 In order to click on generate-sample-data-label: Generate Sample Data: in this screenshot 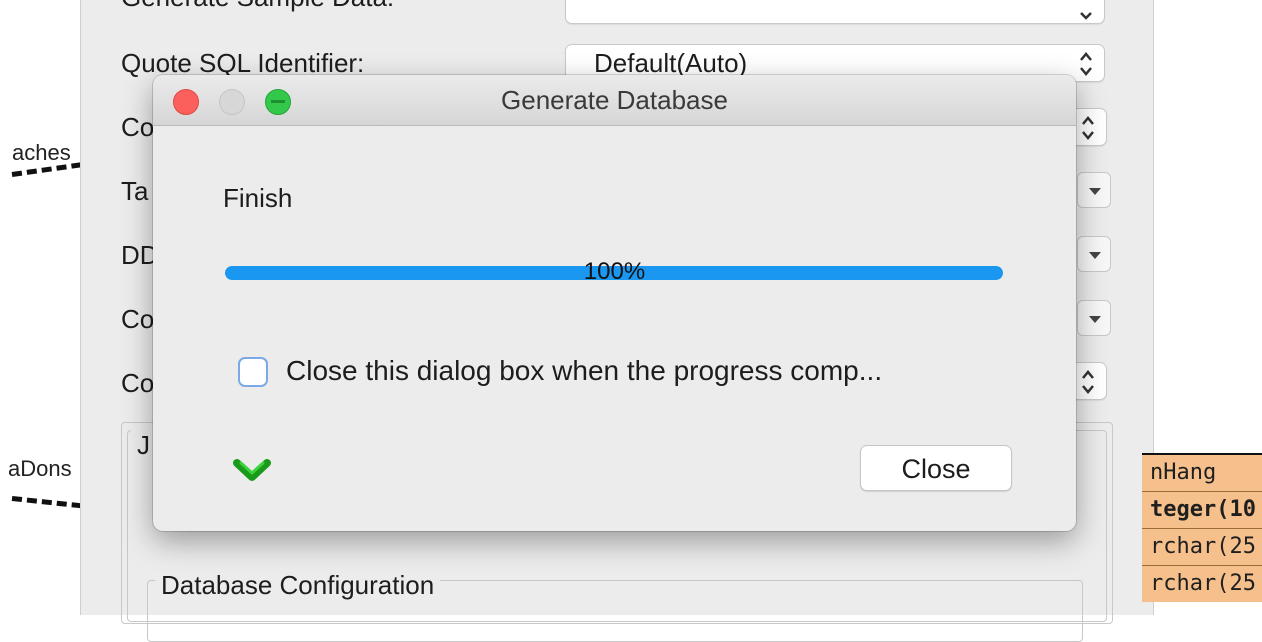, I will do `click(257, 6)`.